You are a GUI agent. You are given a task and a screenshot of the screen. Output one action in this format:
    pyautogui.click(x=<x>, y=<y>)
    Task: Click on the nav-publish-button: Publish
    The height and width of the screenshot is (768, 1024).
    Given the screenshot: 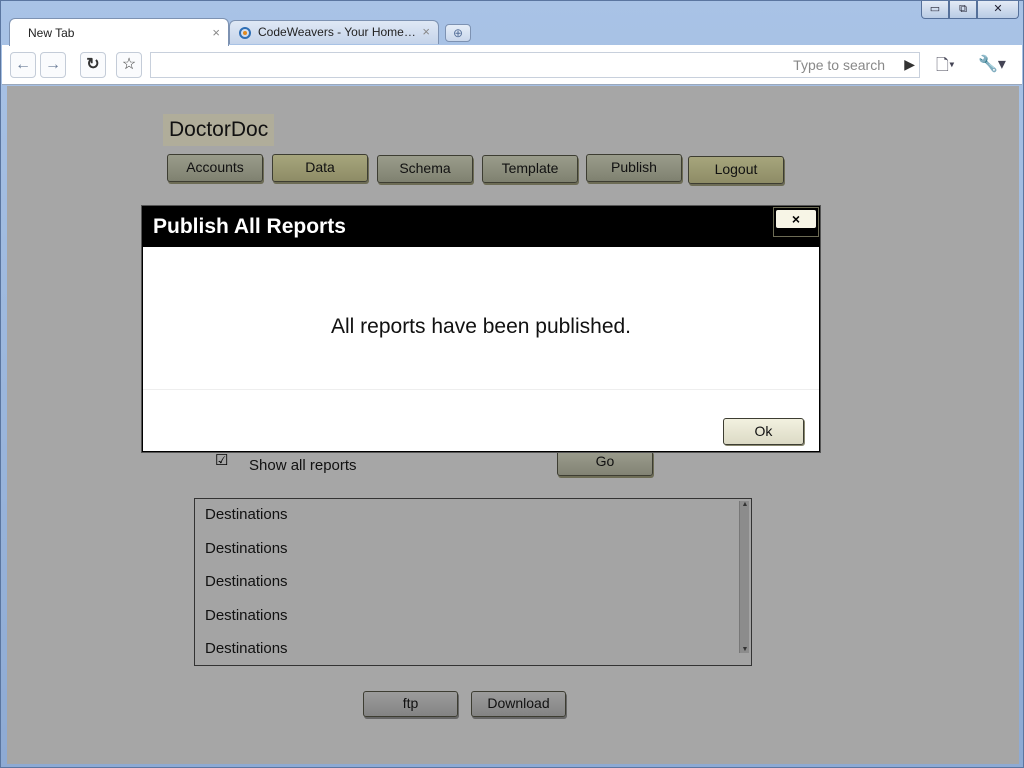 What is the action you would take?
    pyautogui.click(x=634, y=168)
    